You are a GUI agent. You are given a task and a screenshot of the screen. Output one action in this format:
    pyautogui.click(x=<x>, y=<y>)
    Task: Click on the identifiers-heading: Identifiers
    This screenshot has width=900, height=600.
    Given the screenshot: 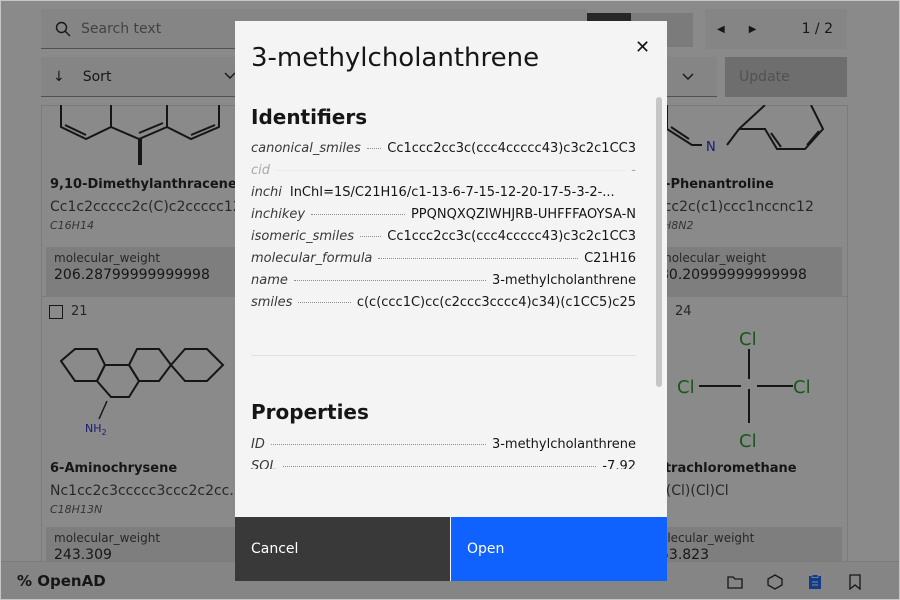 What is the action you would take?
    pyautogui.click(x=309, y=117)
    